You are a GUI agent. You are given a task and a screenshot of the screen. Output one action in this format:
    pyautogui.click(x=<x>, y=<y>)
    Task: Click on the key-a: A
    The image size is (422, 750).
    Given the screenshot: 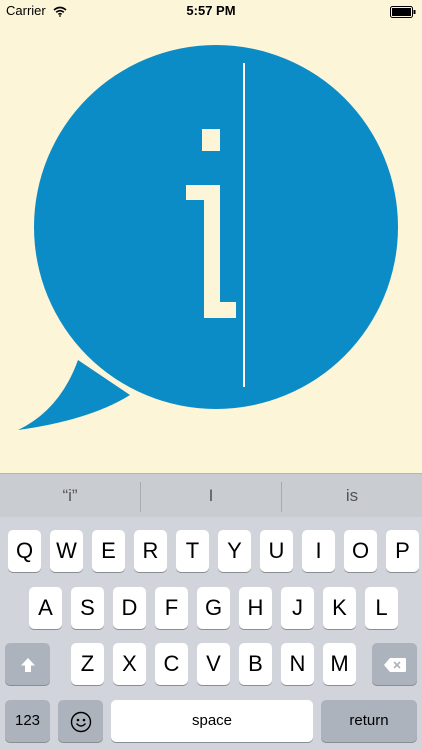 What is the action you would take?
    pyautogui.click(x=45, y=608)
    